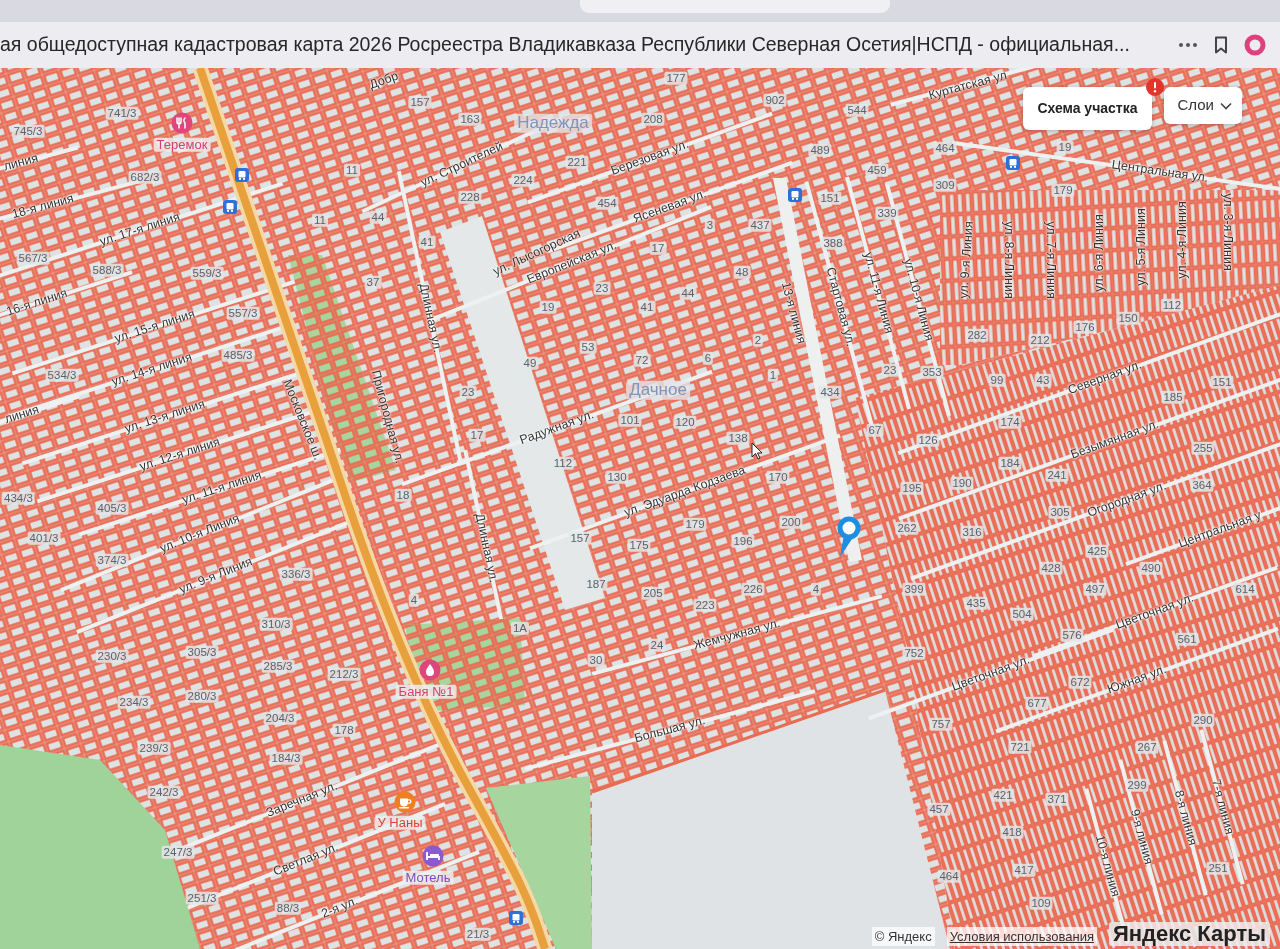 The width and height of the screenshot is (1280, 949). I want to click on street-label: 7-я линия, so click(1222, 807).